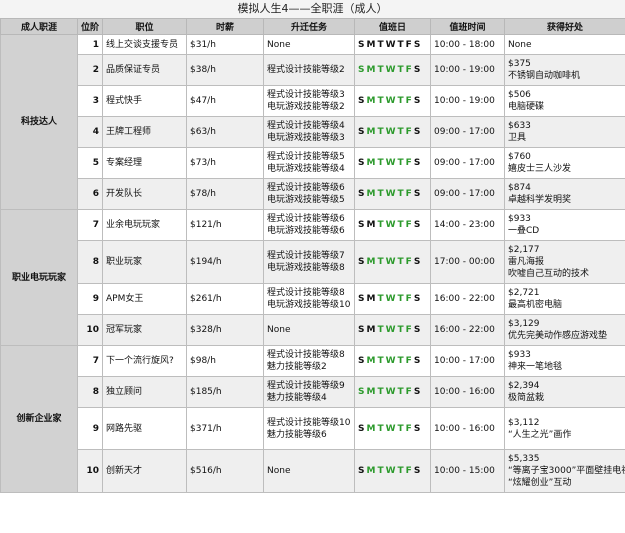  What do you see at coordinates (524, 293) in the screenshot?
I see `perk-line: $2,721` at bounding box center [524, 293].